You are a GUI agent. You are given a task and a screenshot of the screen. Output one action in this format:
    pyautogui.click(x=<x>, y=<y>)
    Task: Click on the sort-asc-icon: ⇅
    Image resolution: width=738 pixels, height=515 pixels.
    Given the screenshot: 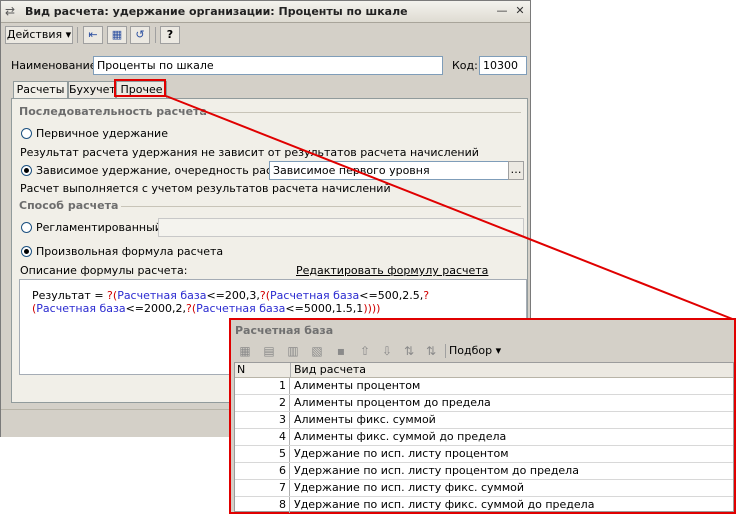 What is the action you would take?
    pyautogui.click(x=409, y=351)
    